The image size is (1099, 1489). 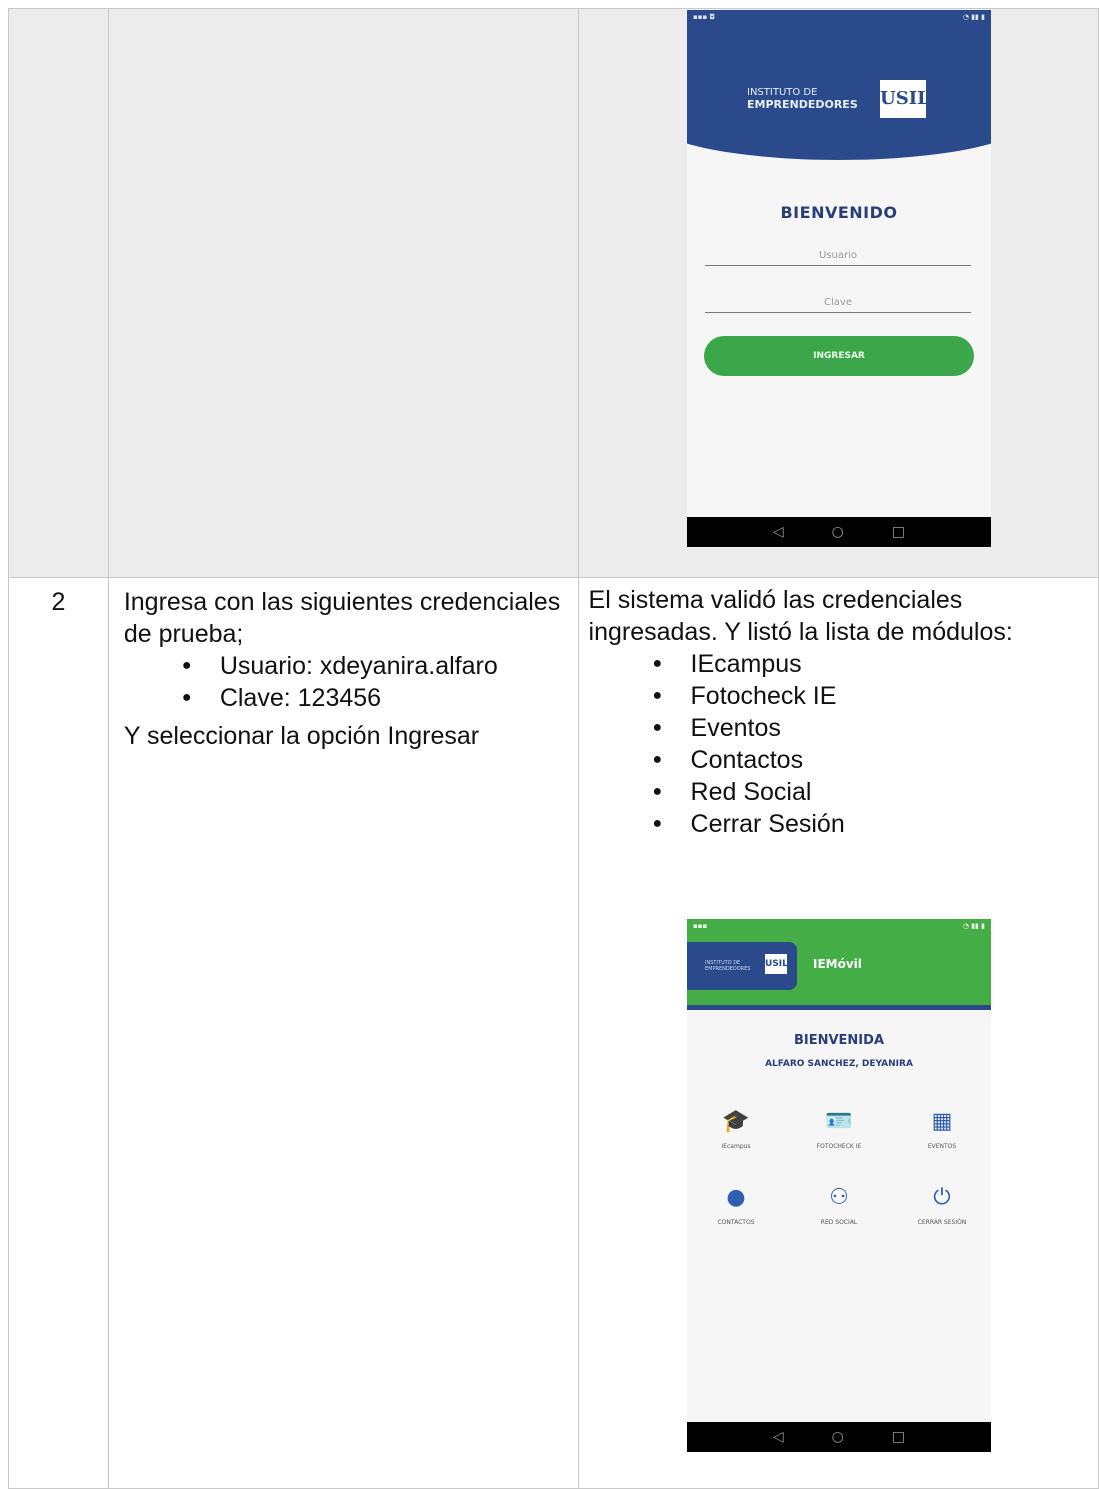 What do you see at coordinates (736, 1197) in the screenshot?
I see `contacts-icon: ●` at bounding box center [736, 1197].